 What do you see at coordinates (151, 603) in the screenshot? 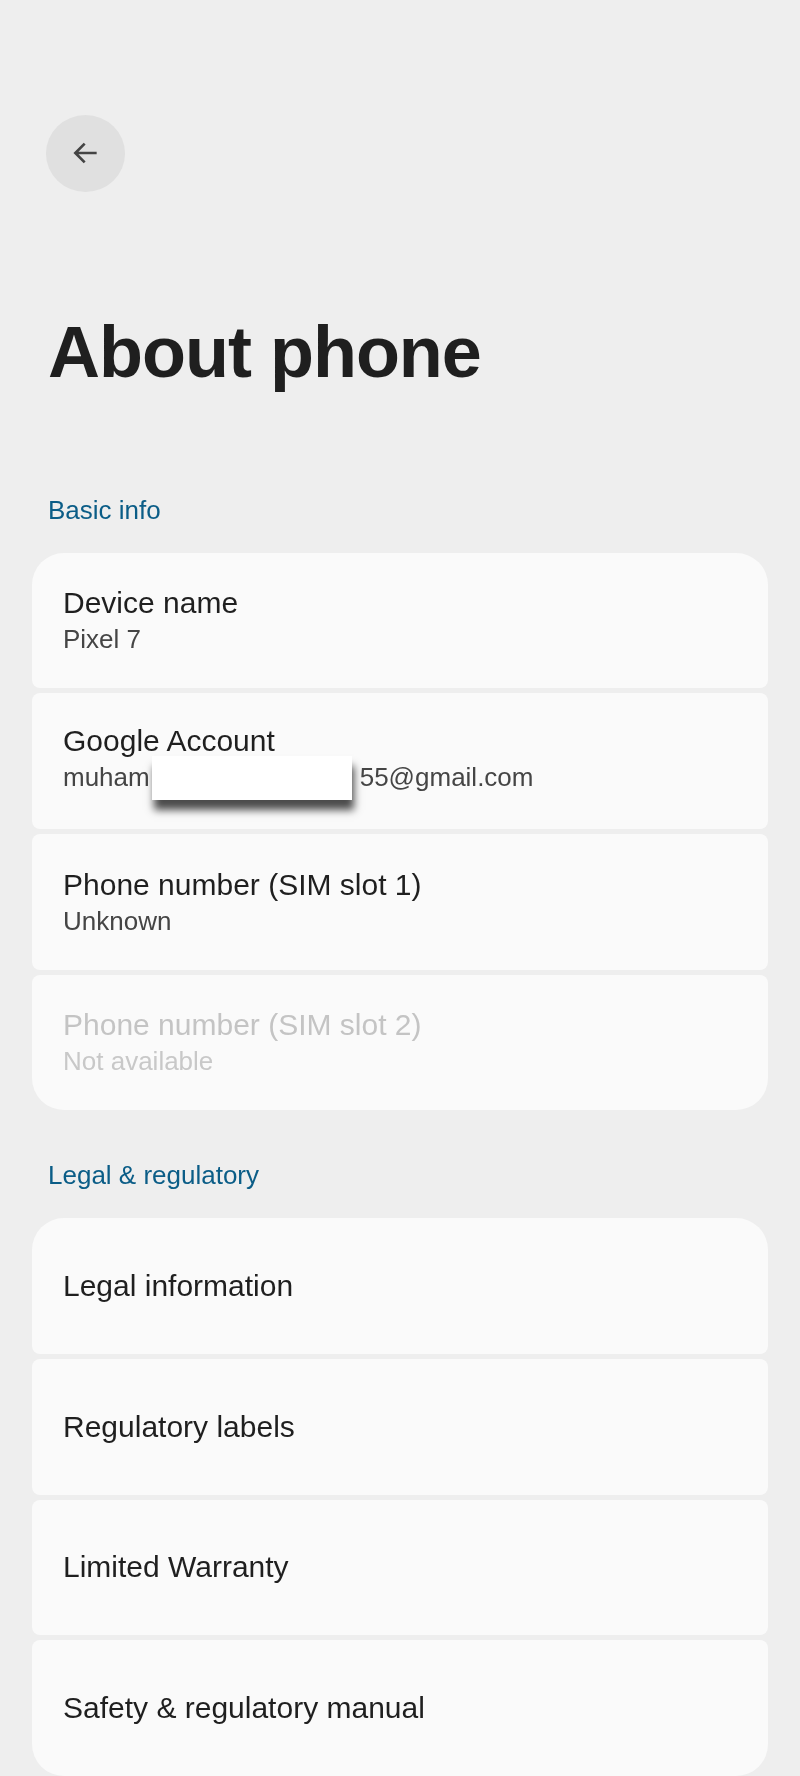
I see `item-title: Device name` at bounding box center [151, 603].